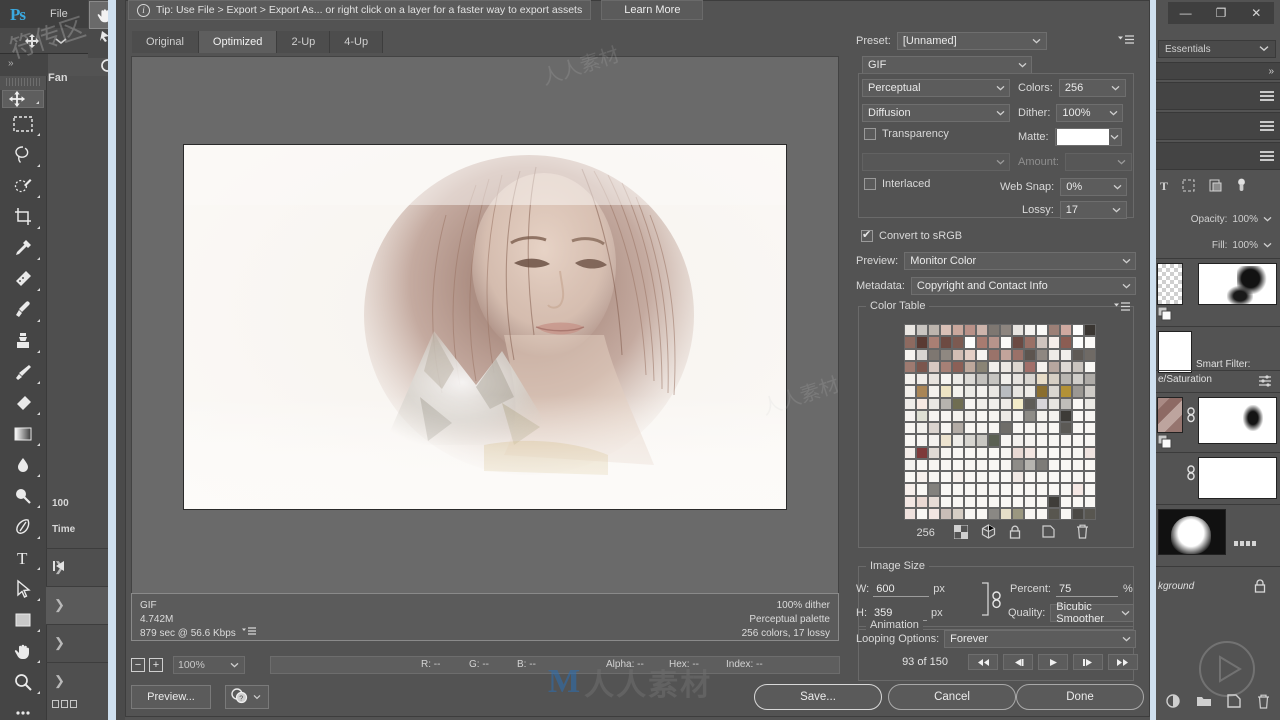 This screenshot has width=1280, height=720. What do you see at coordinates (1092, 88) in the screenshot?
I see `colors-select: 256` at bounding box center [1092, 88].